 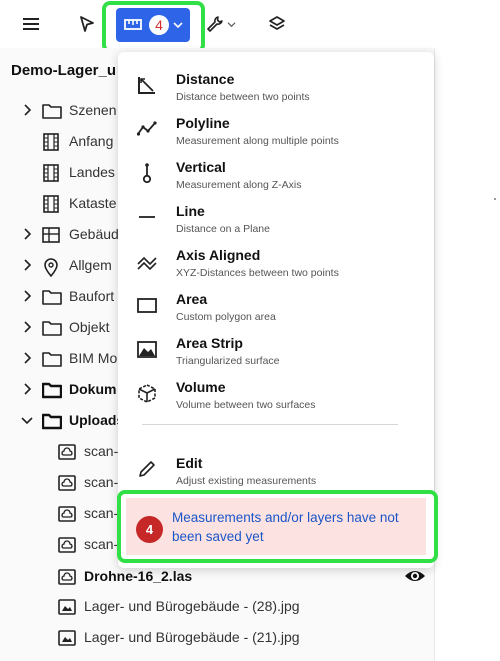 I want to click on eye-icon, so click(x=415, y=576).